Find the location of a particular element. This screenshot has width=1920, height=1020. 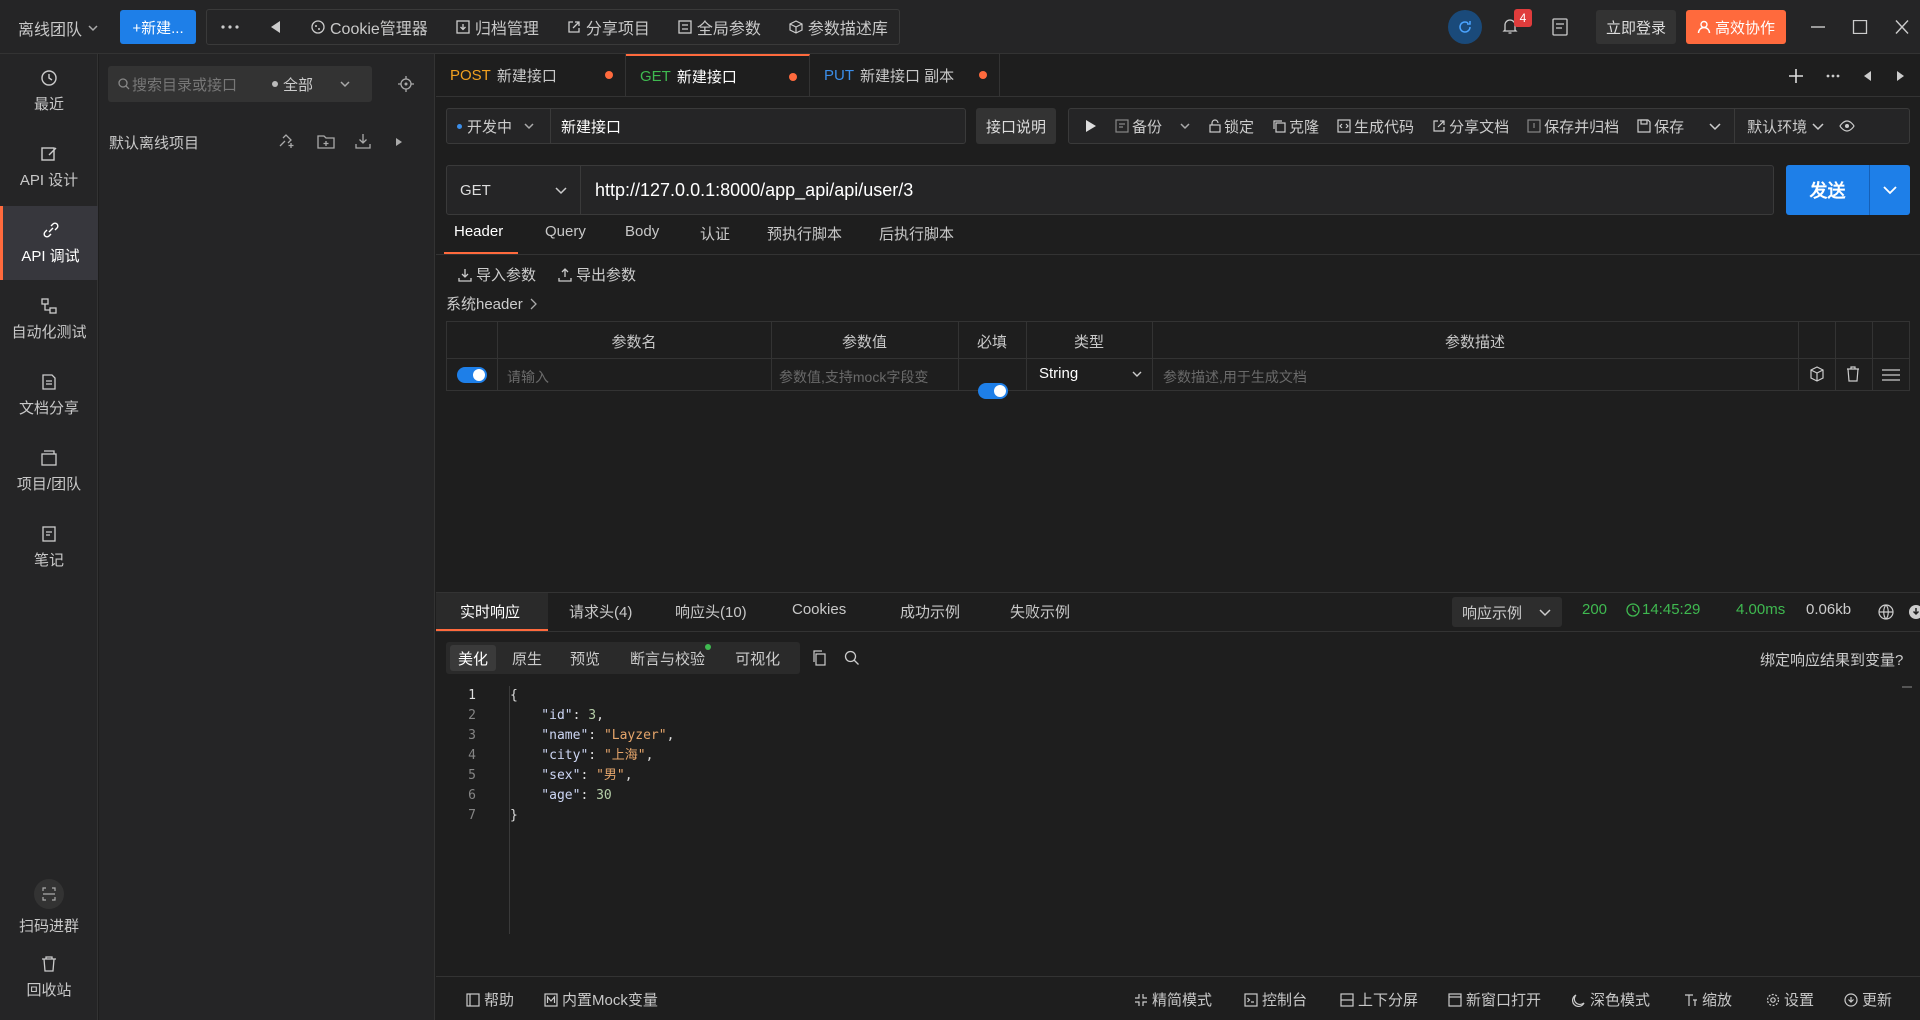

nav-trash: 回收站 is located at coordinates (49, 977).